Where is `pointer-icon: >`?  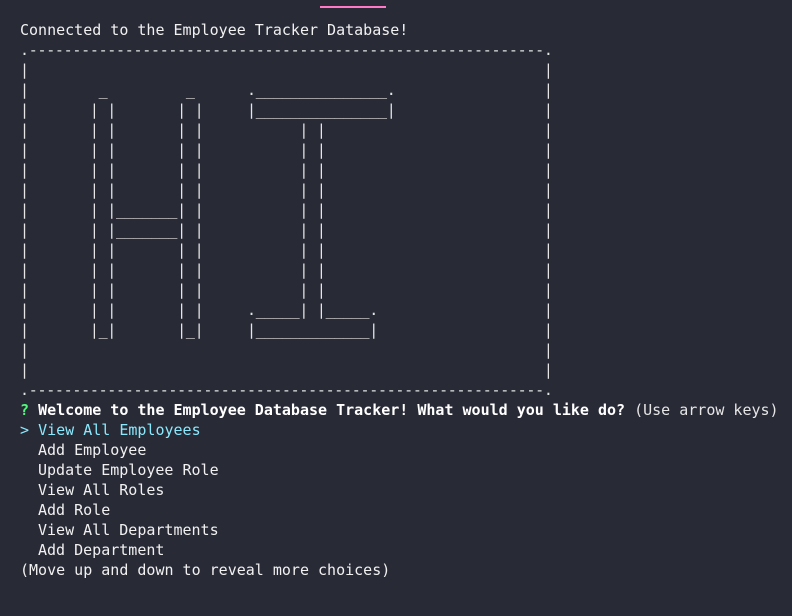 pointer-icon: > is located at coordinates (25, 430).